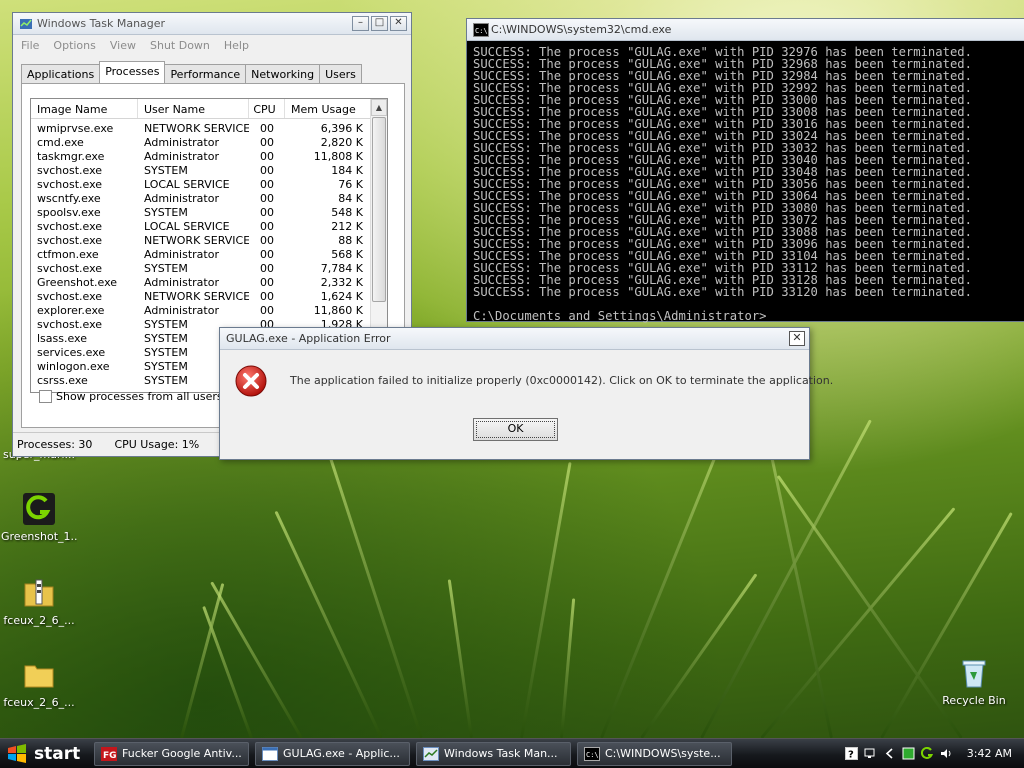 The image size is (1024, 768). Describe the element at coordinates (84, 108) in the screenshot. I see `column-image-name: Image Name` at that location.